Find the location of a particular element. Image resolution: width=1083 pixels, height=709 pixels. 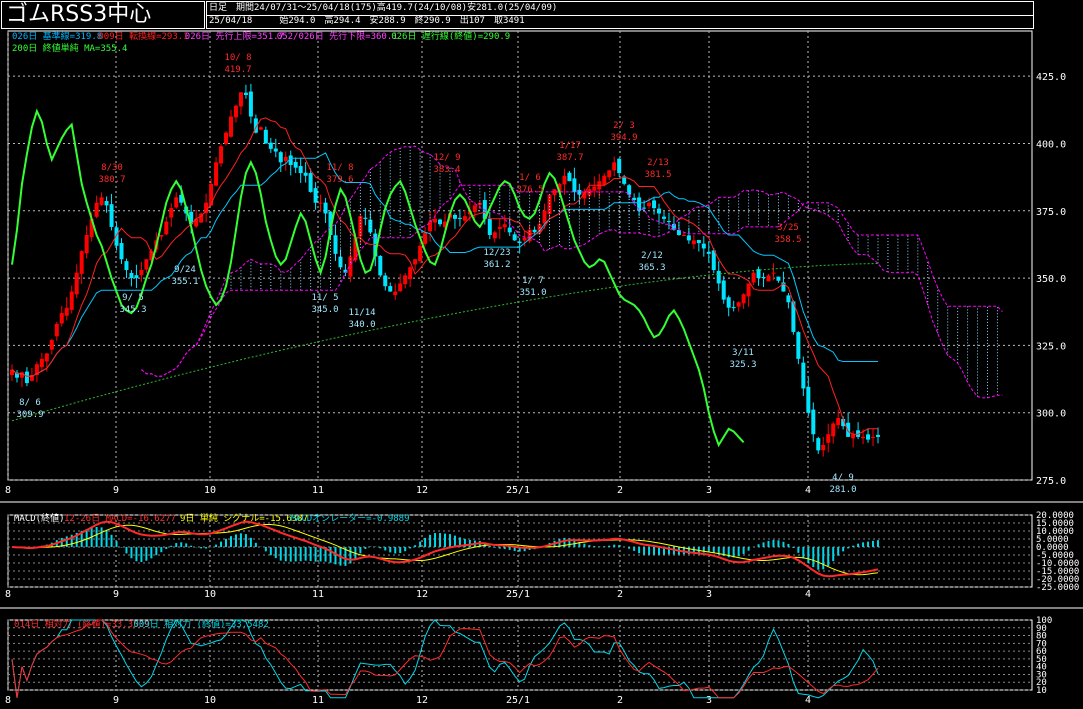

price-annotation-value: 361.2 is located at coordinates (496, 265).